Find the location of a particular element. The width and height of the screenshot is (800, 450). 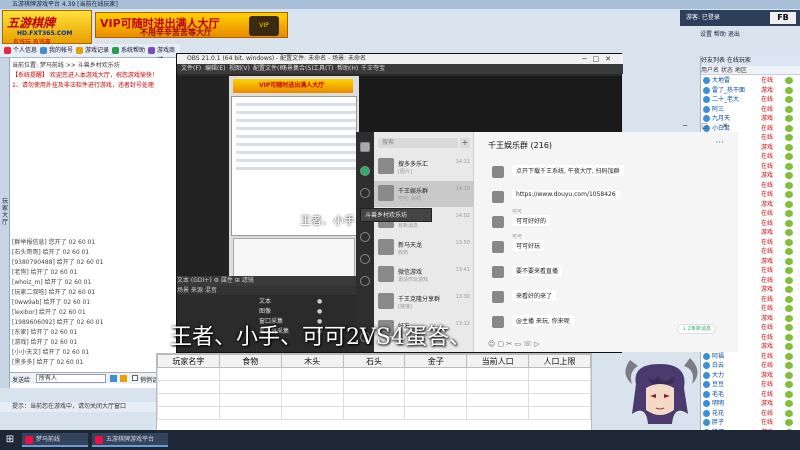

lobby-side-tab: 玩家大厅 is located at coordinates (5, 223).